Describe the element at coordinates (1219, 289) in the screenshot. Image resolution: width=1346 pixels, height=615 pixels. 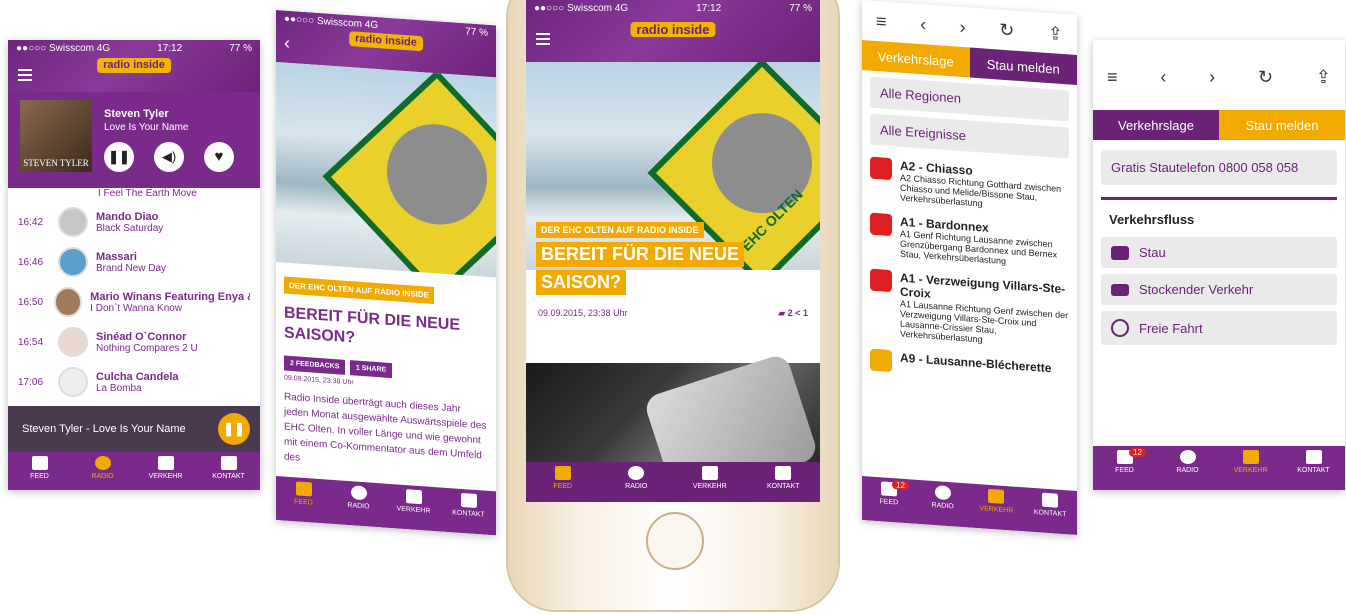
I see `option-stockender-verkehr: Stockender Verkehr` at that location.